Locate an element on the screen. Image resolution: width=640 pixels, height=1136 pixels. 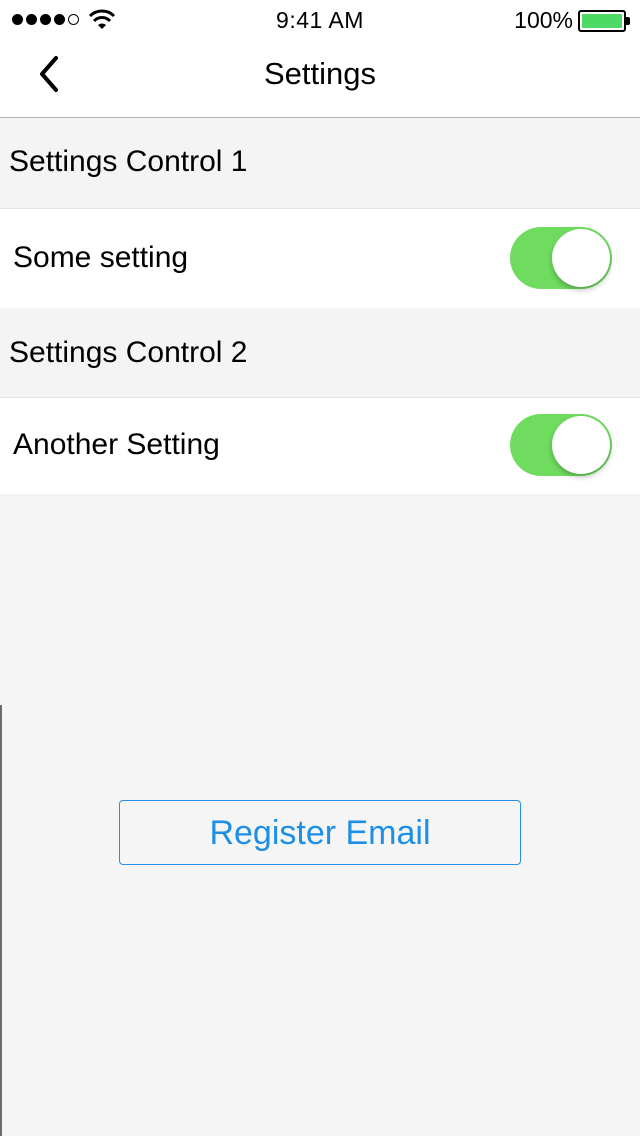
navigation-bar: Settings is located at coordinates (320, 79).